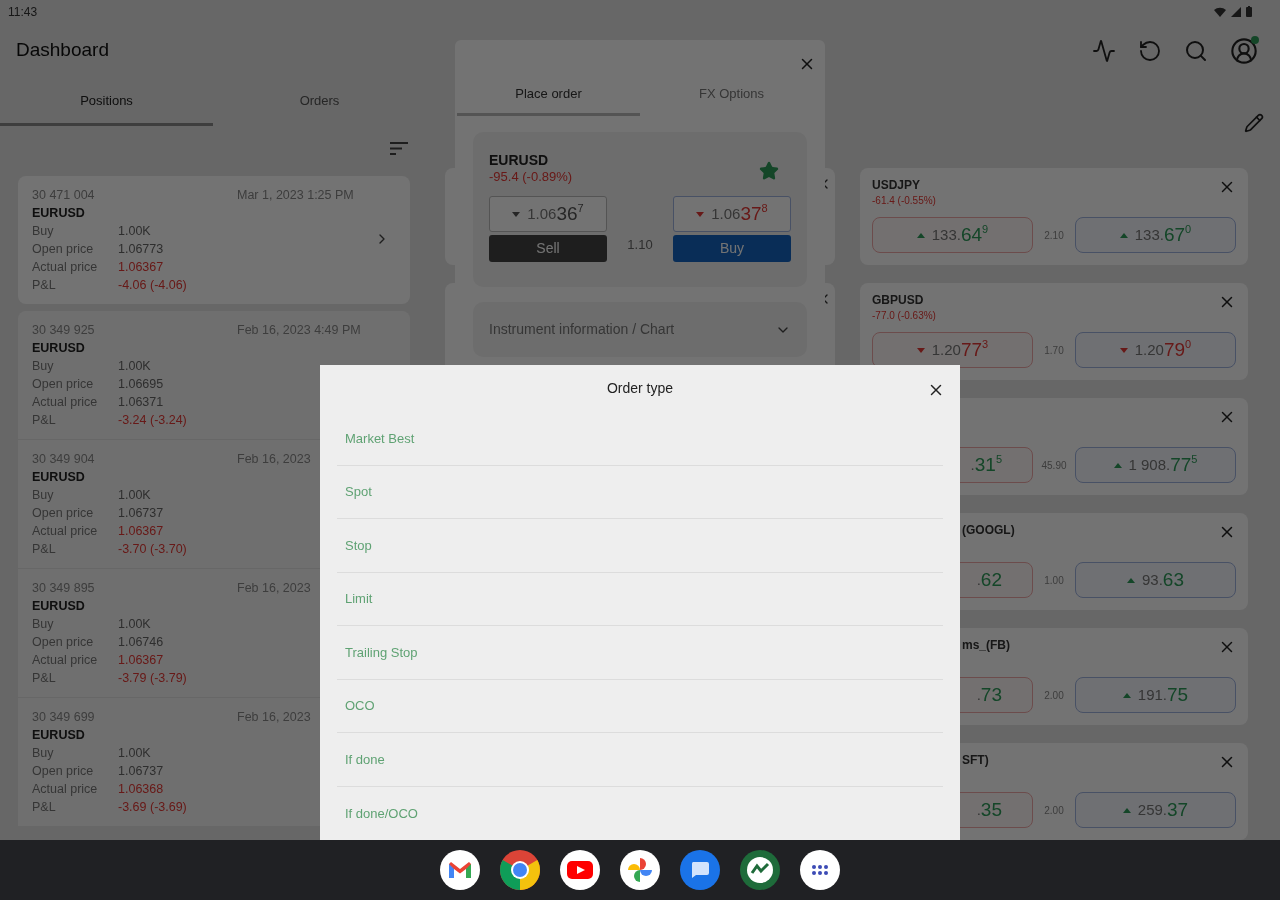  What do you see at coordinates (904, 200) in the screenshot?
I see `price-change: -61.4 (-0.55%)` at bounding box center [904, 200].